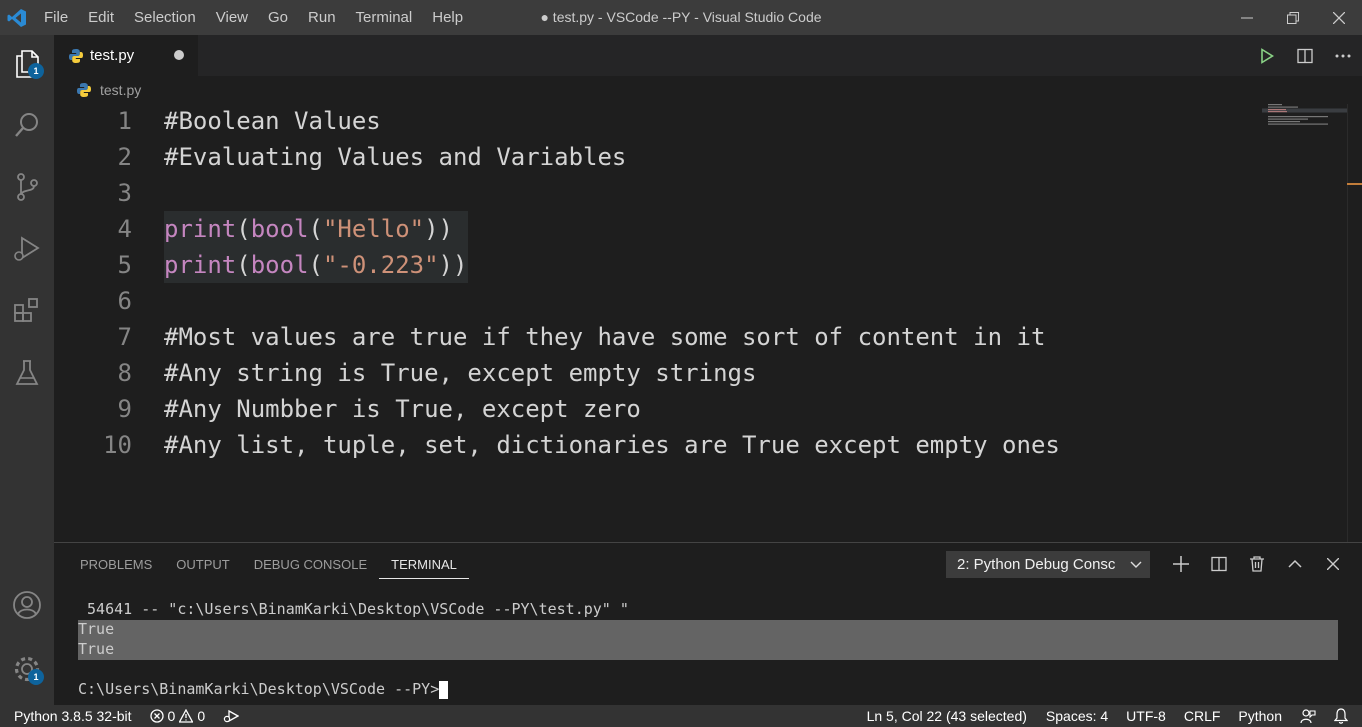 This screenshot has width=1362, height=727. What do you see at coordinates (70, 716) in the screenshot?
I see `python-interpreter: Python 3.8.5 32-bit` at bounding box center [70, 716].